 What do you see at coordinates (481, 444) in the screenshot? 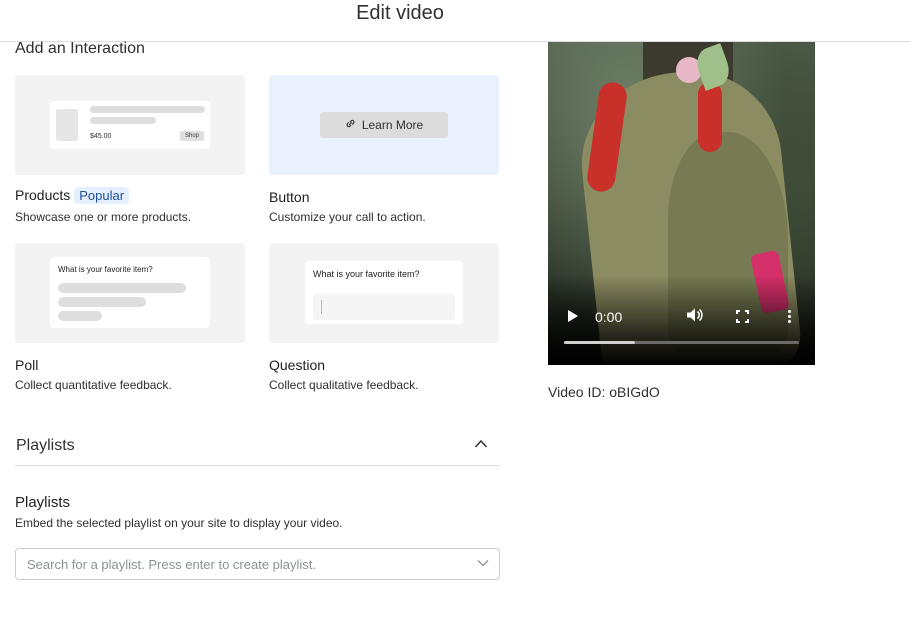
I see `chevron-up-icon` at bounding box center [481, 444].